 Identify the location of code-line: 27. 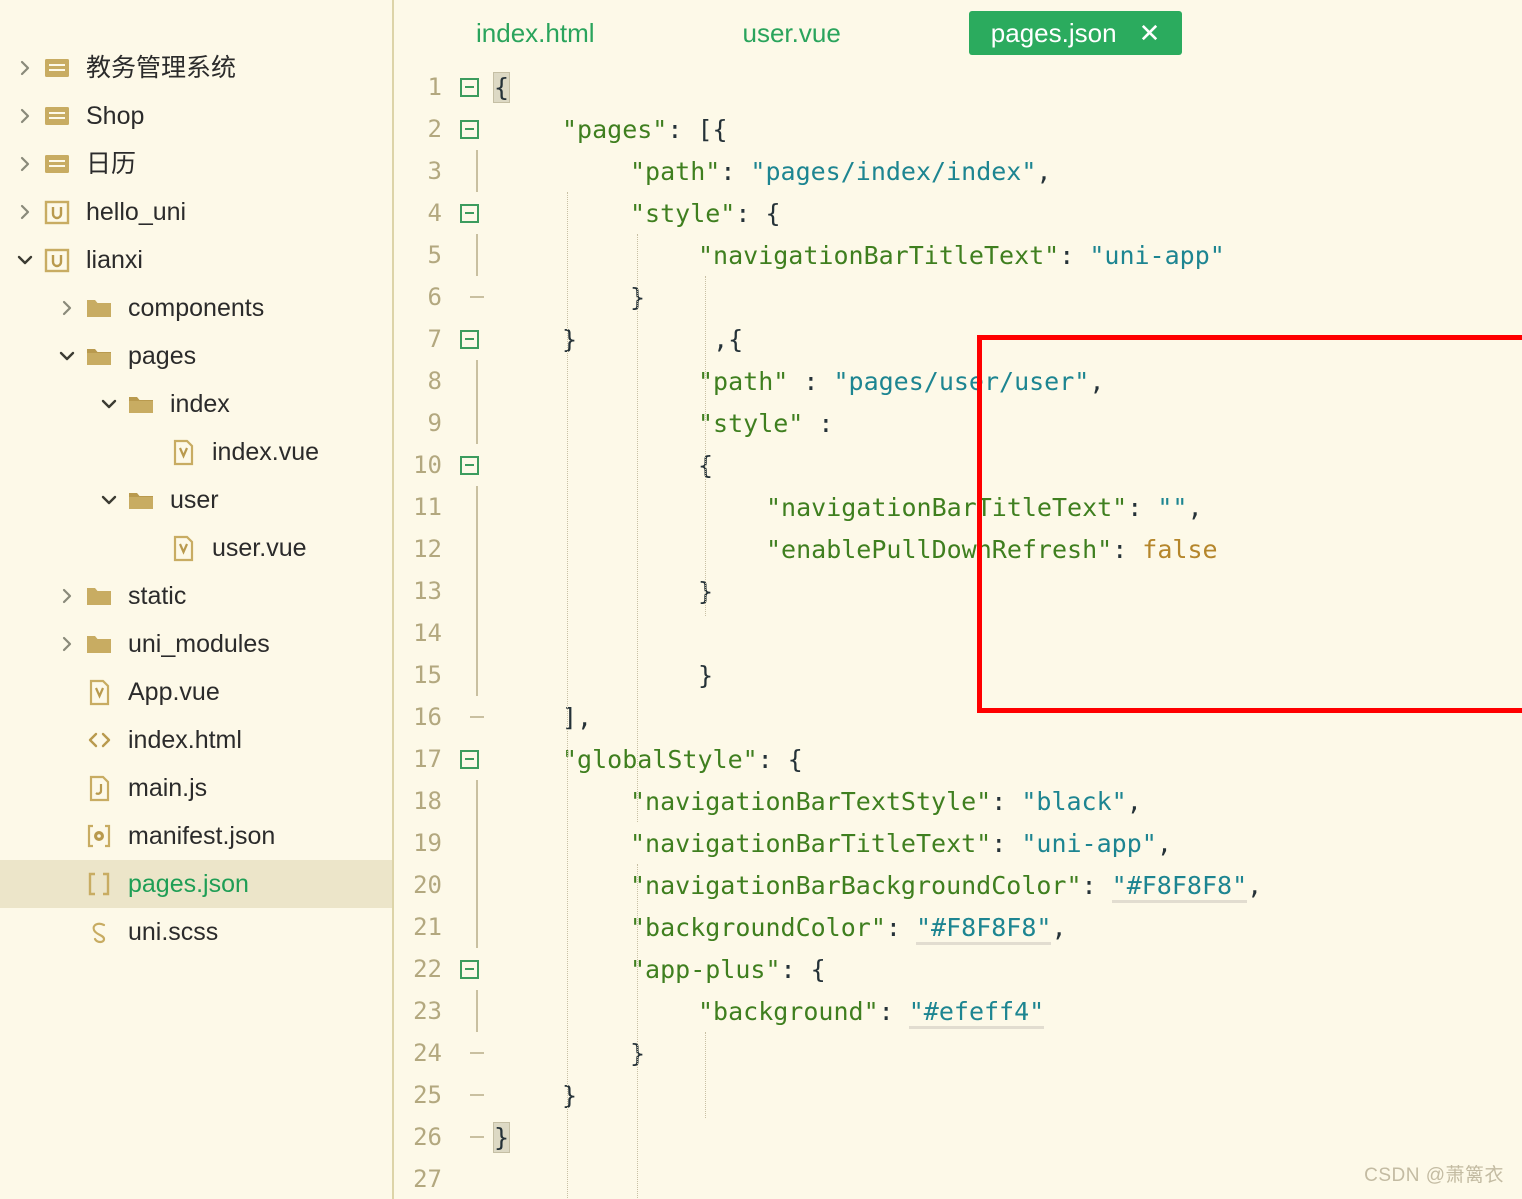
(958, 1178).